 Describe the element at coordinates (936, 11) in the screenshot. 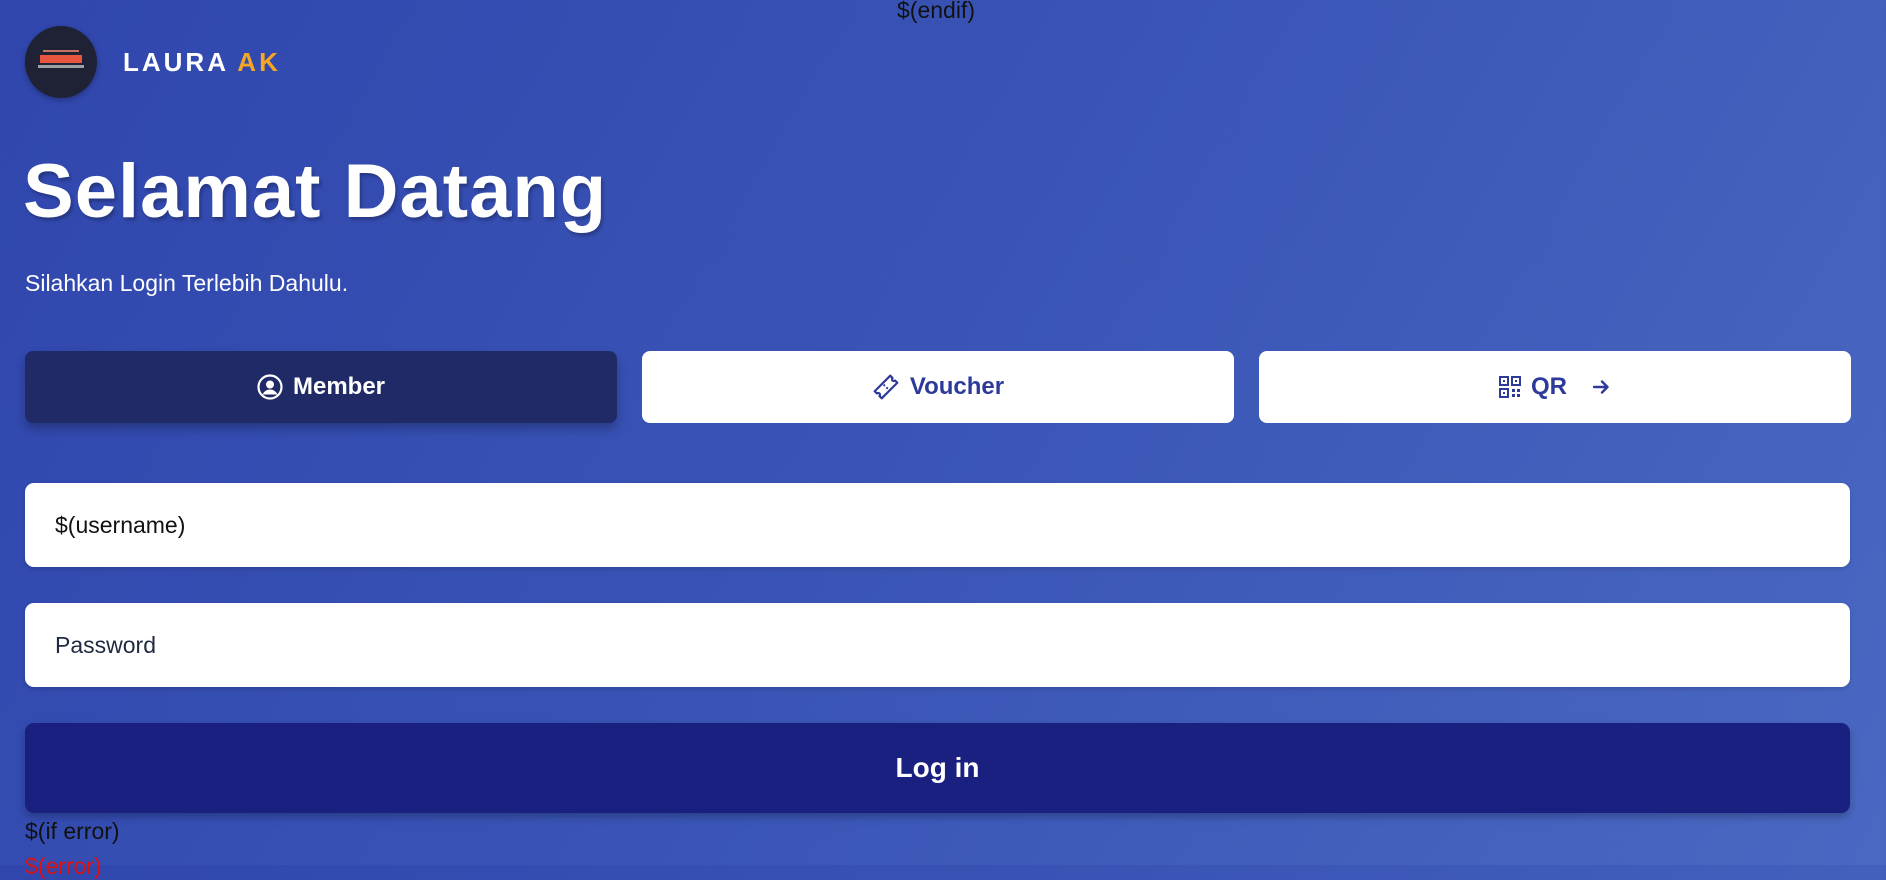

I see `endif-template-tag: $(endif)` at that location.